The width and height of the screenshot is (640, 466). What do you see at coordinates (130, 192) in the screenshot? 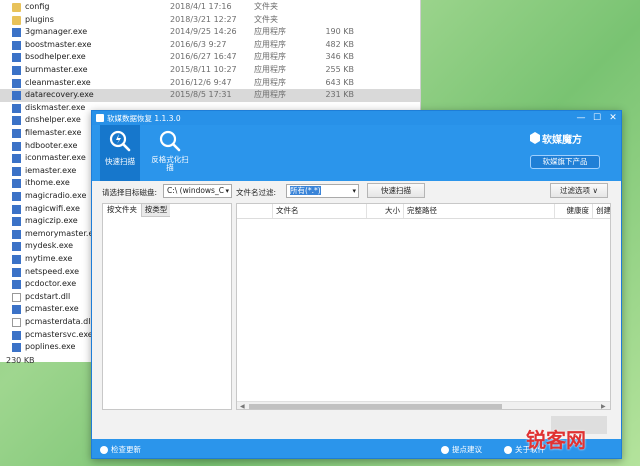
I see `disk-label: 请选择目标磁盘:` at bounding box center [130, 192].